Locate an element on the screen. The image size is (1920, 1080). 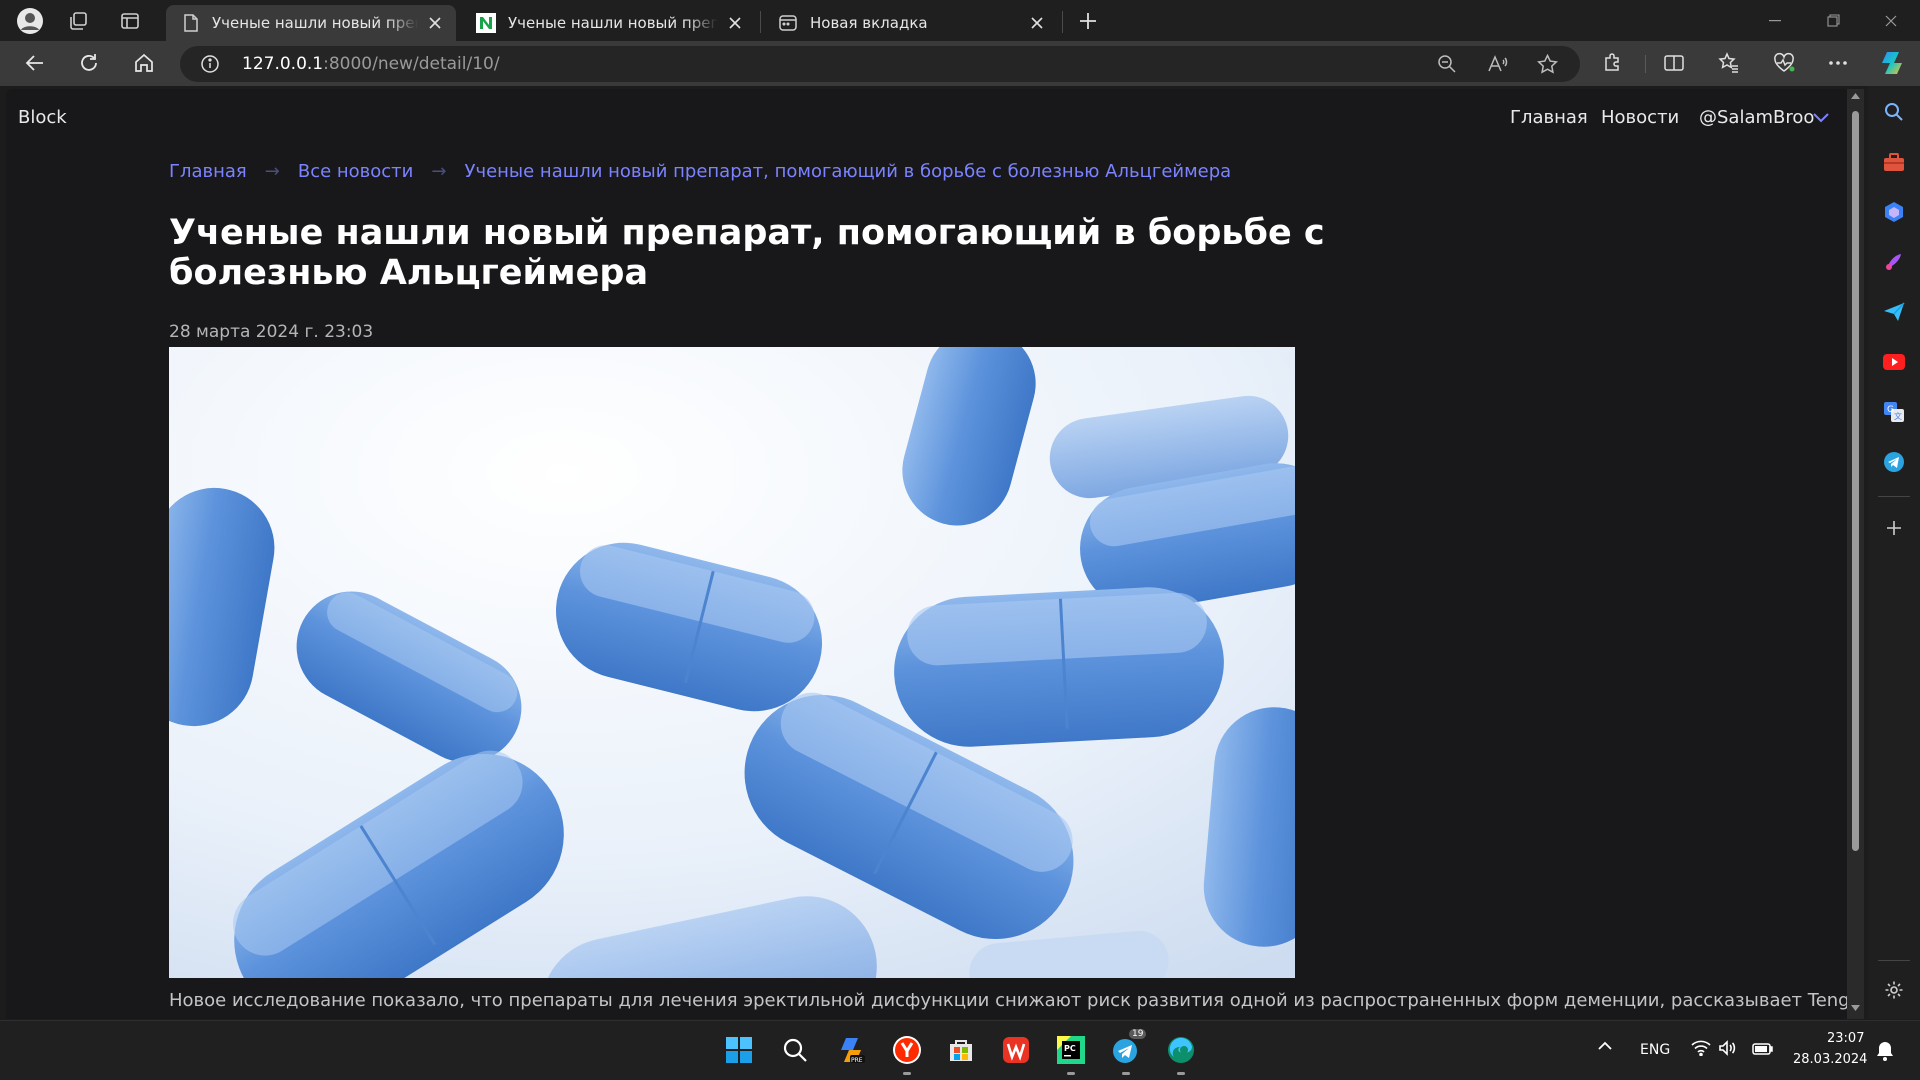
wifi-icon is located at coordinates (1701, 1048).